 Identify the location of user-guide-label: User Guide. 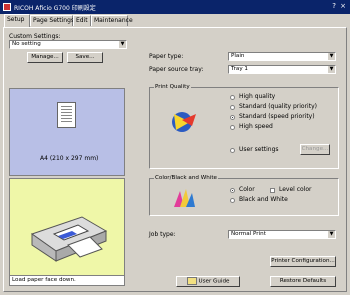
(214, 281).